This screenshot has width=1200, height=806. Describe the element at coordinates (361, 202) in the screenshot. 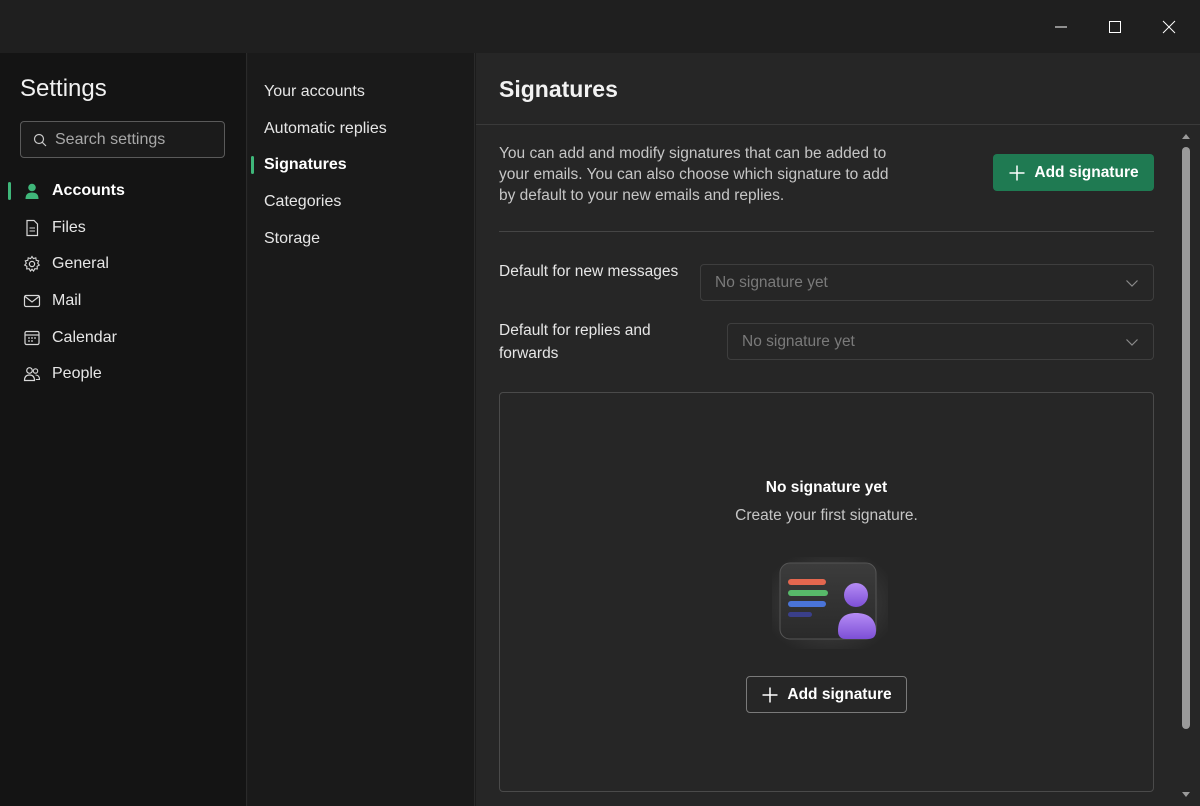

I see `subnav-item-categories: Categories` at that location.